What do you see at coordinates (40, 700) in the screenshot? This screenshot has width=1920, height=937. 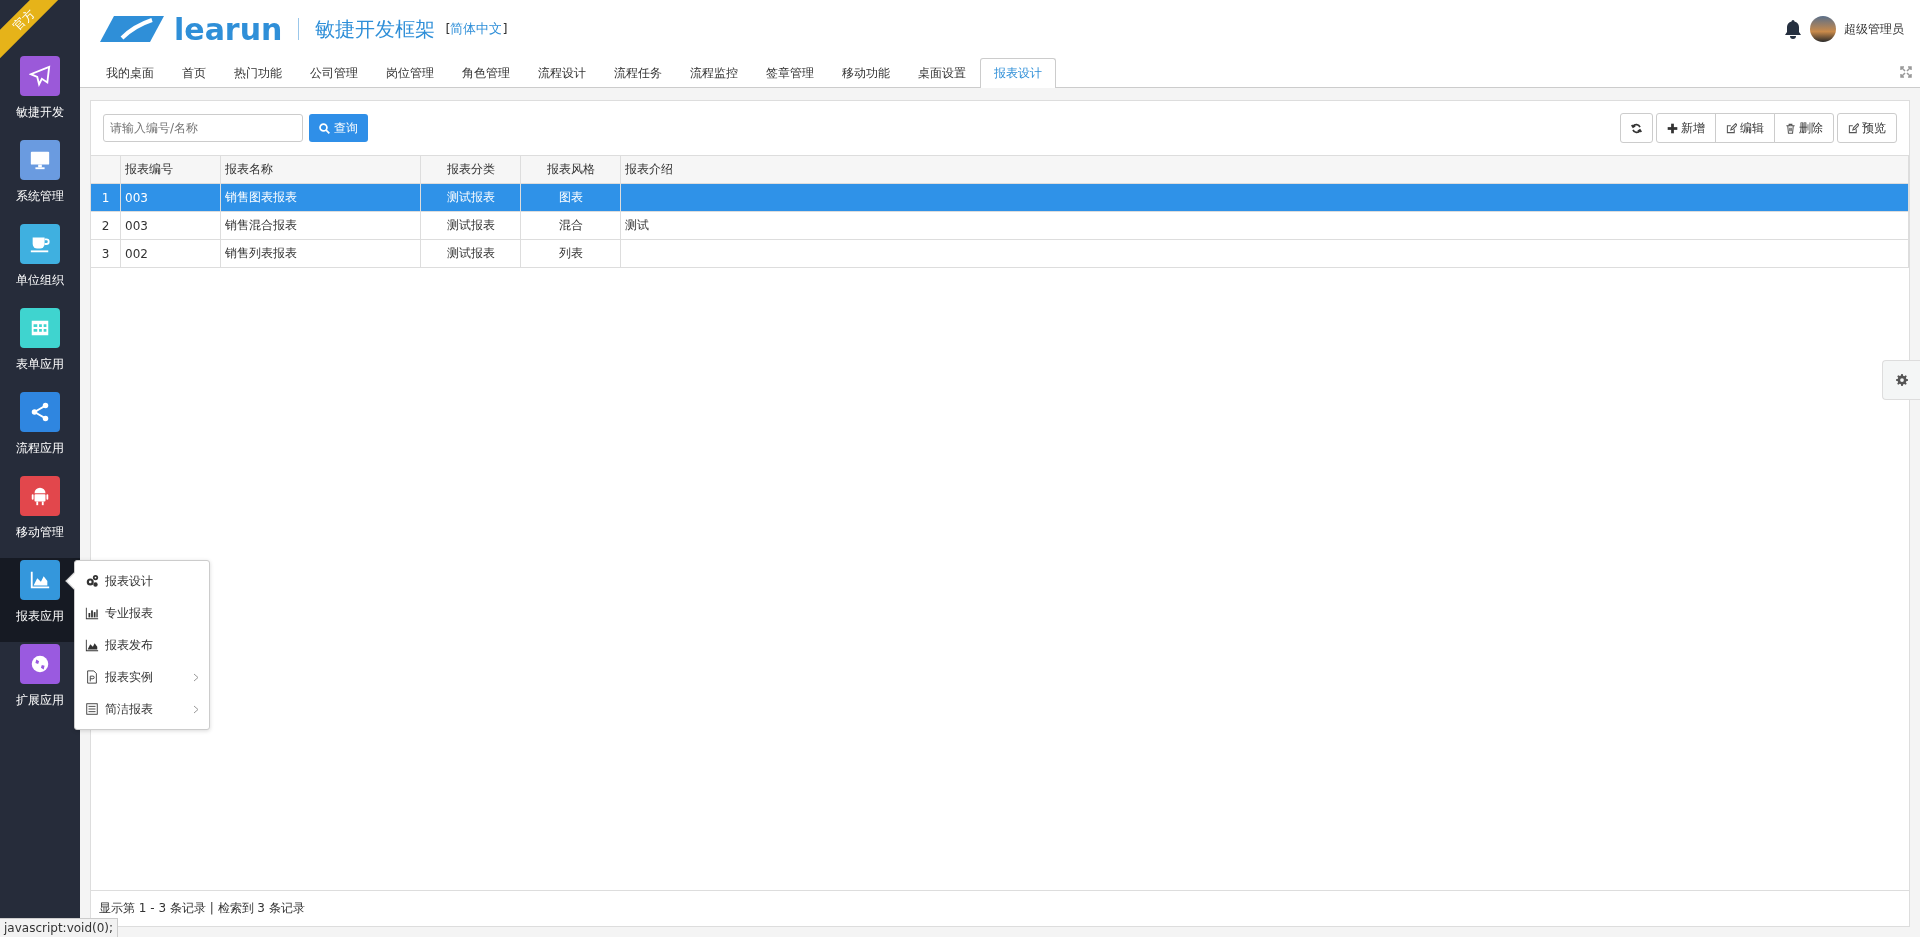 I see `sidebar-label: 扩展应用` at bounding box center [40, 700].